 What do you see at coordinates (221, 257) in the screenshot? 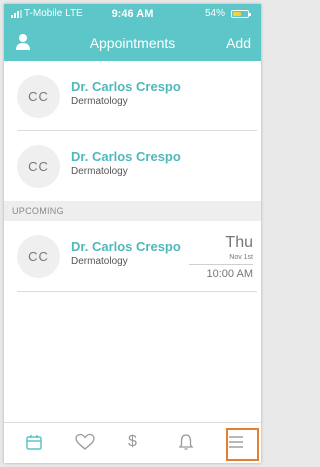
I see `appointment-date: Thu Nov 1st 10:00 AM` at bounding box center [221, 257].